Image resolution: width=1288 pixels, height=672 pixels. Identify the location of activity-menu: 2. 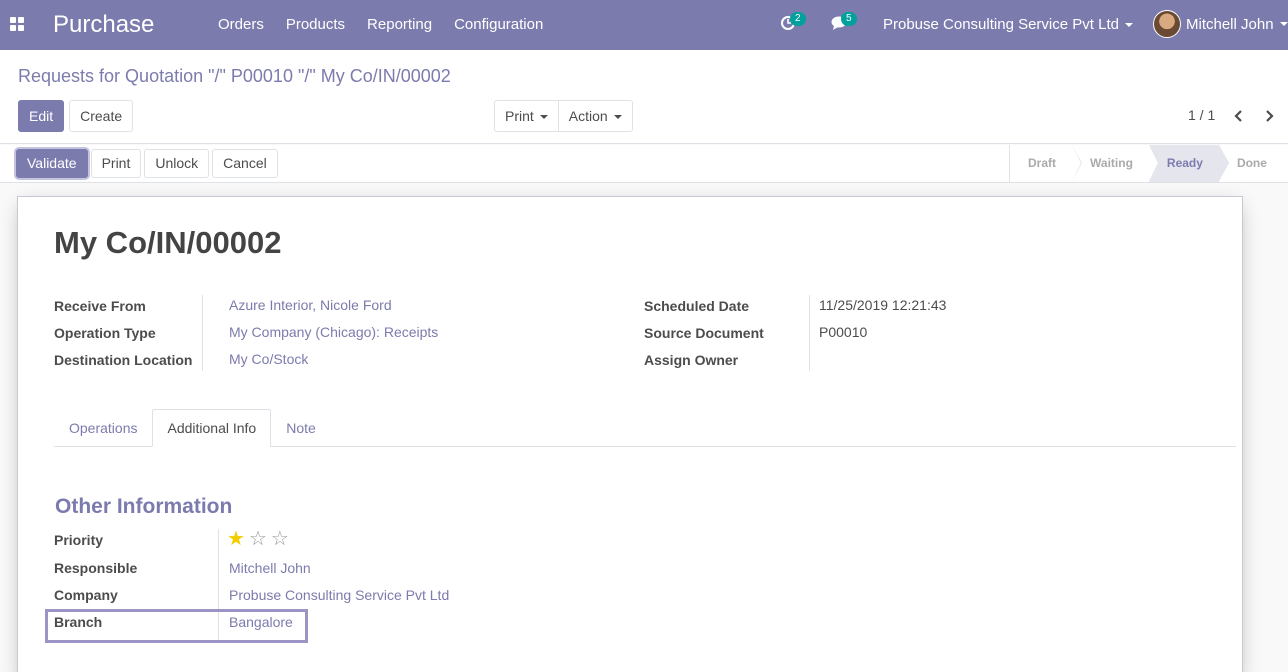
(793, 23).